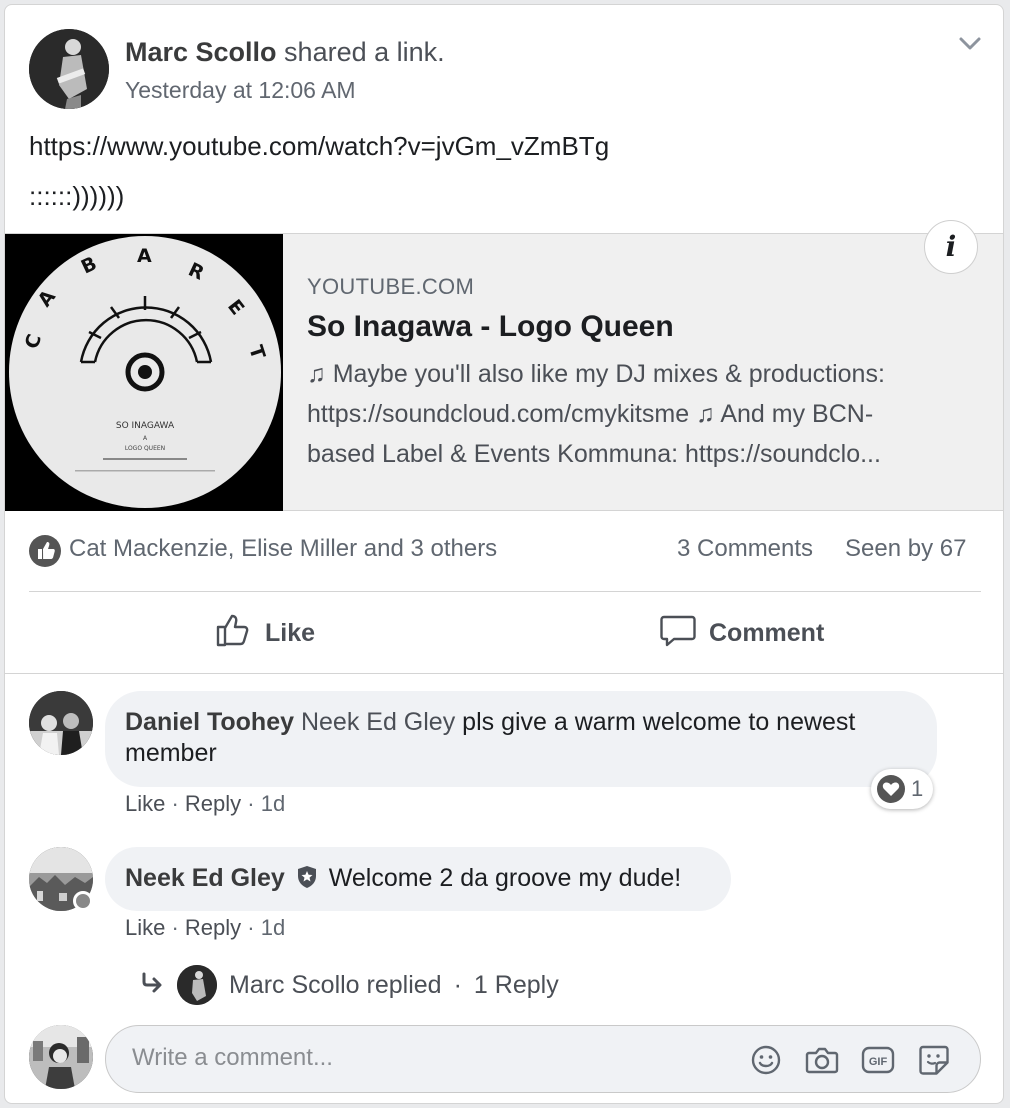  I want to click on post-author-name: Marc Scollo, so click(201, 52).